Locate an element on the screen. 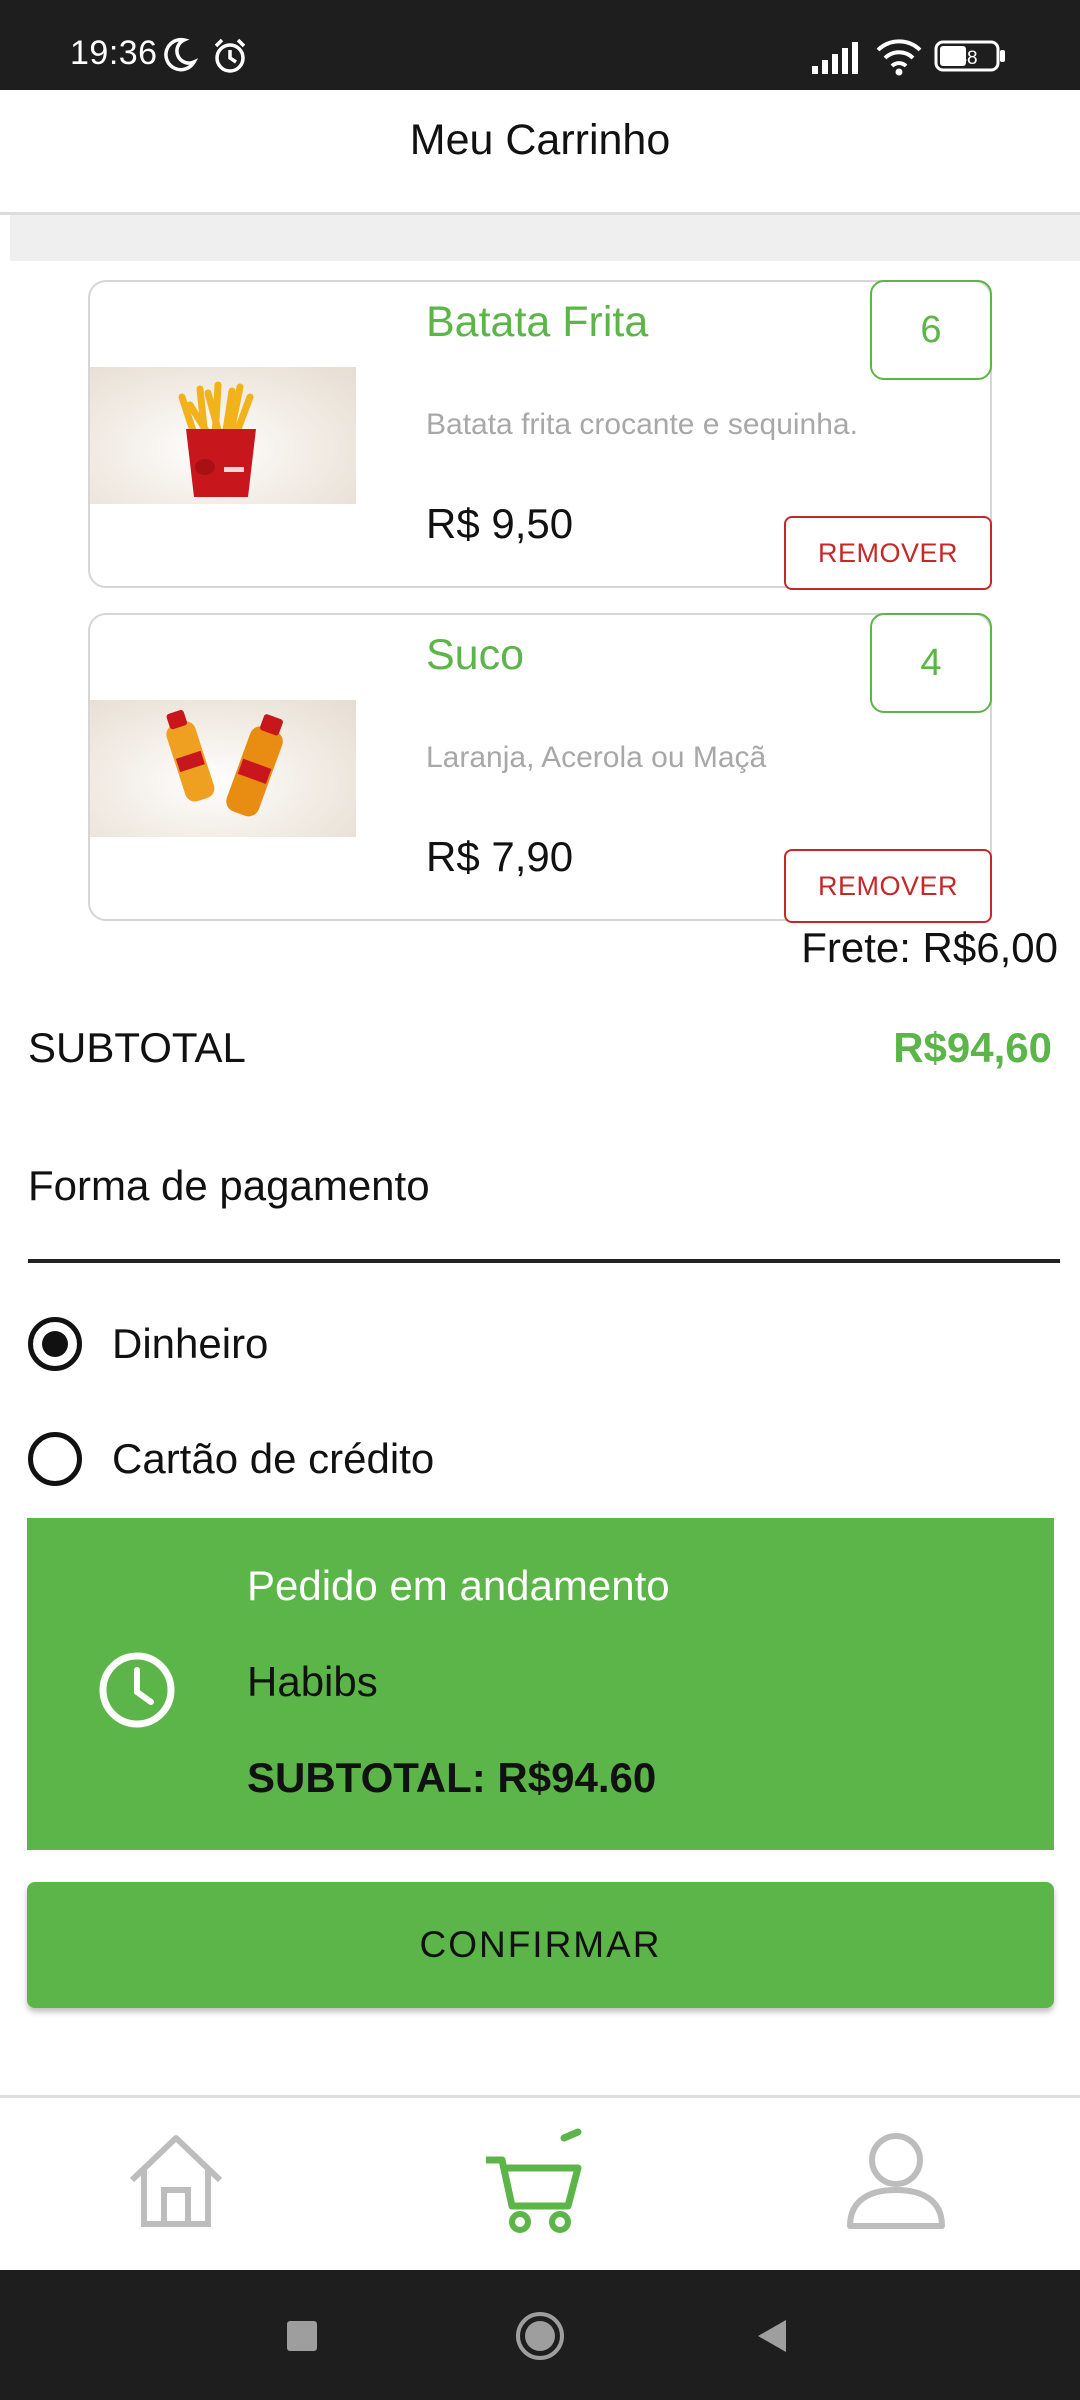  battery-icon: 48 is located at coordinates (970, 58).